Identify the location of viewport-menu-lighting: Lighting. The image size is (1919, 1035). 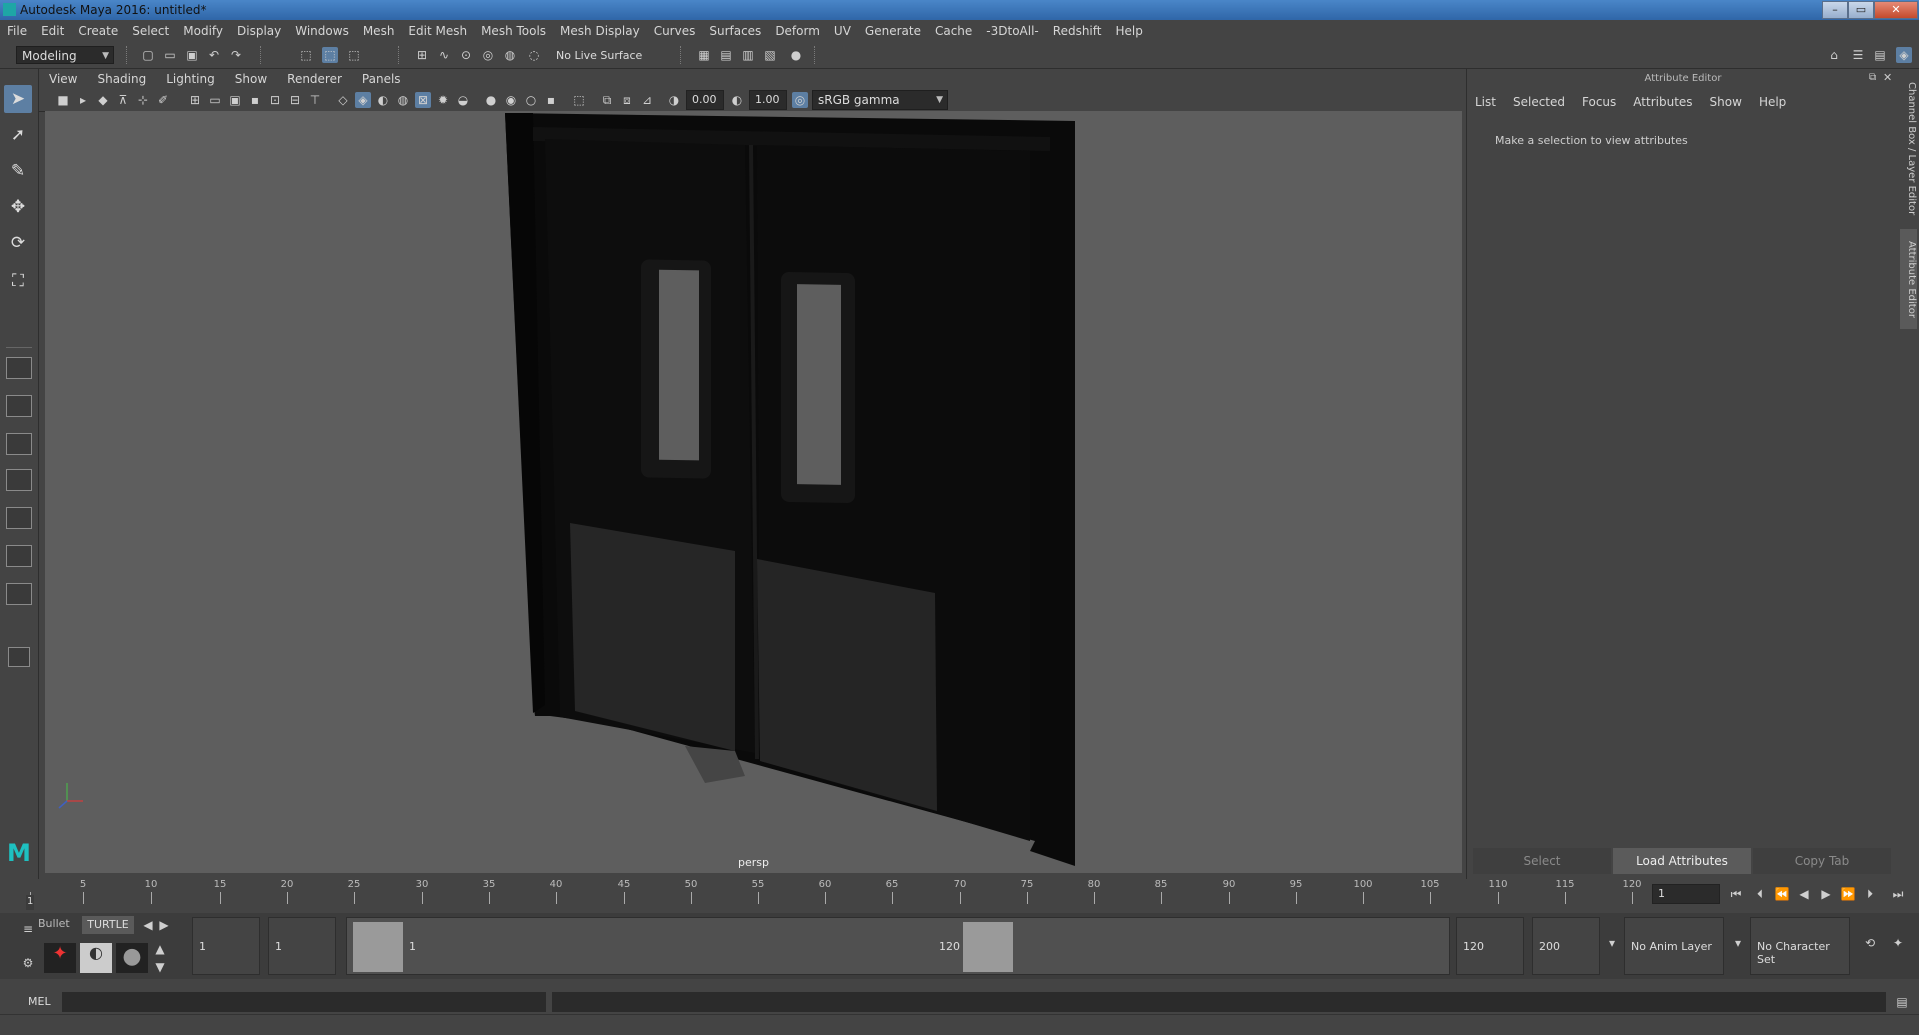
(190, 79).